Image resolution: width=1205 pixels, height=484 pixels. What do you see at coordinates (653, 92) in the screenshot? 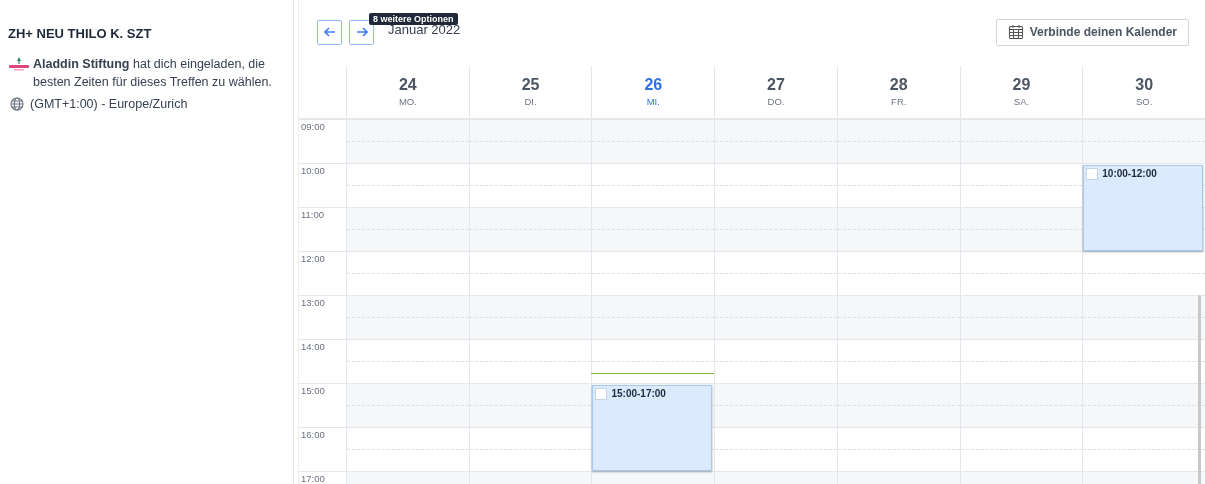
I see `day-header: 26 MI.` at bounding box center [653, 92].